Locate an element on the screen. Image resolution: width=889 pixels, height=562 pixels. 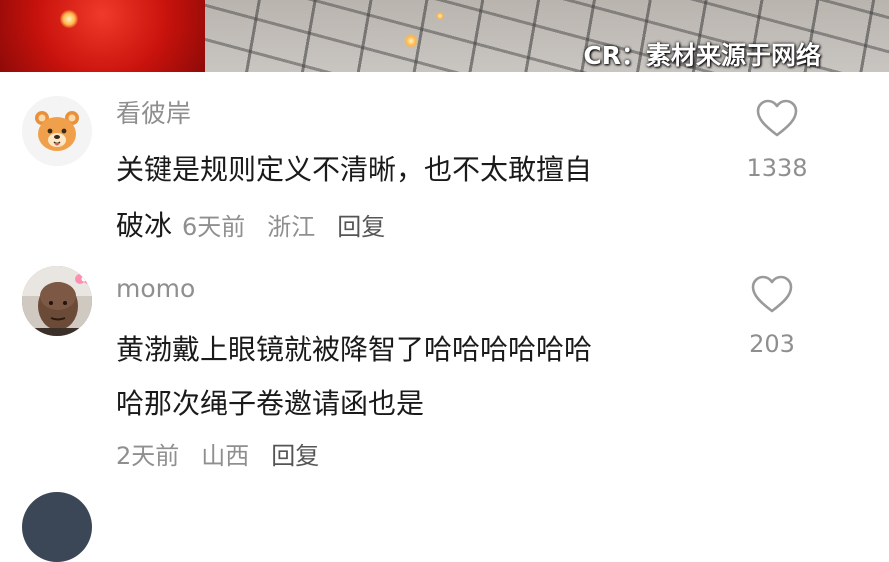
comment-text-line: 关键是规则定义不清晰，也不太敢擅自 is located at coordinates (354, 169).